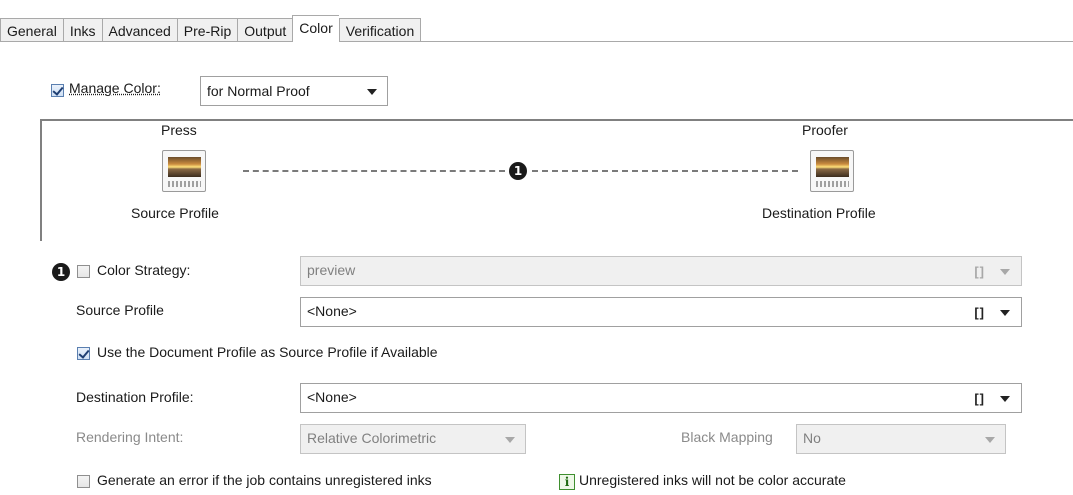 The height and width of the screenshot is (495, 1073). Describe the element at coordinates (832, 171) in the screenshot. I see `destination-profile-icon` at that location.